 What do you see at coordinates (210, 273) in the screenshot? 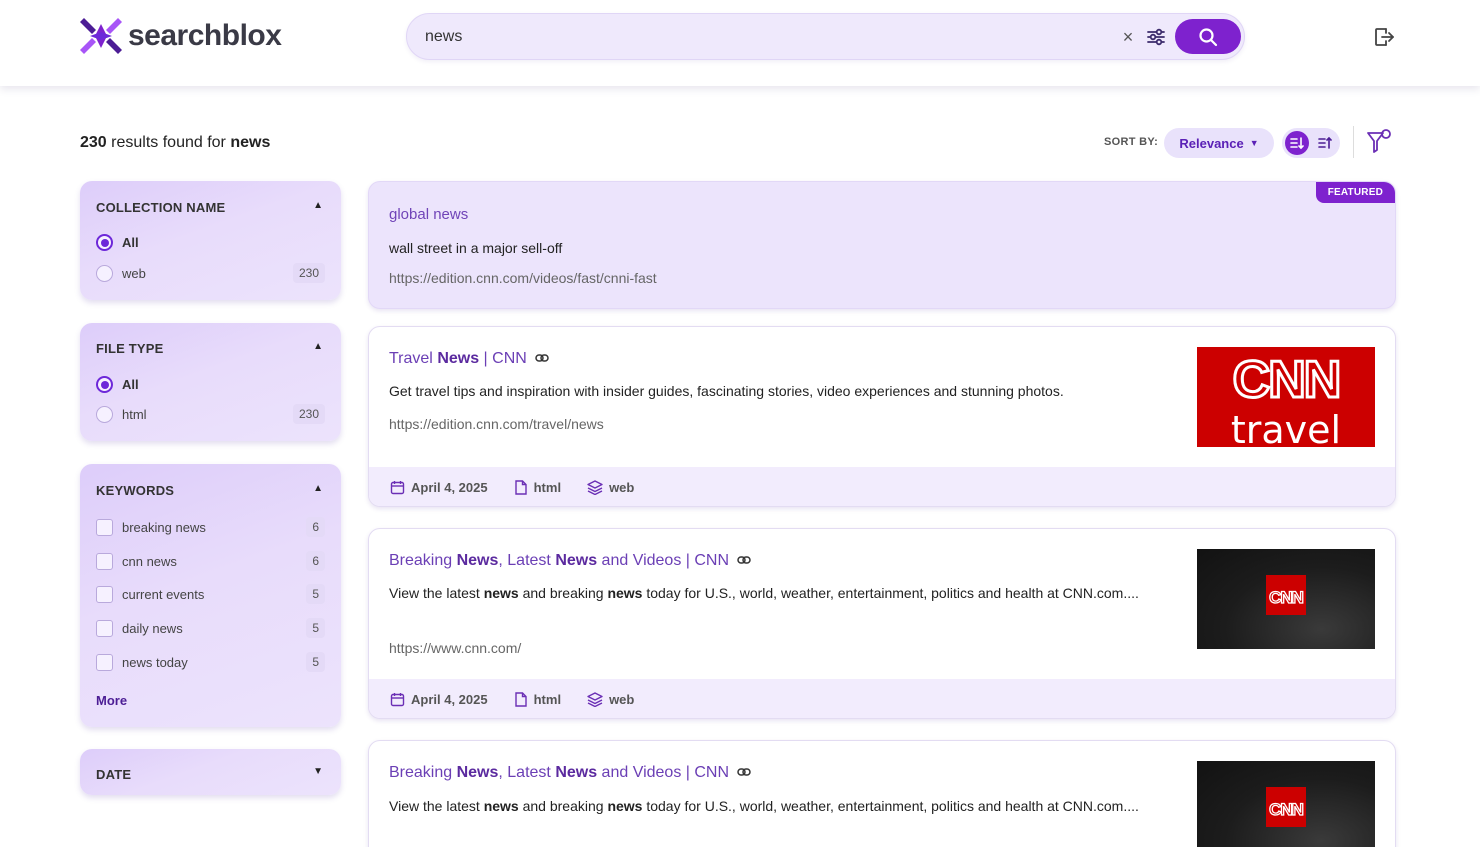
I see `facet-option-web: web 230` at bounding box center [210, 273].